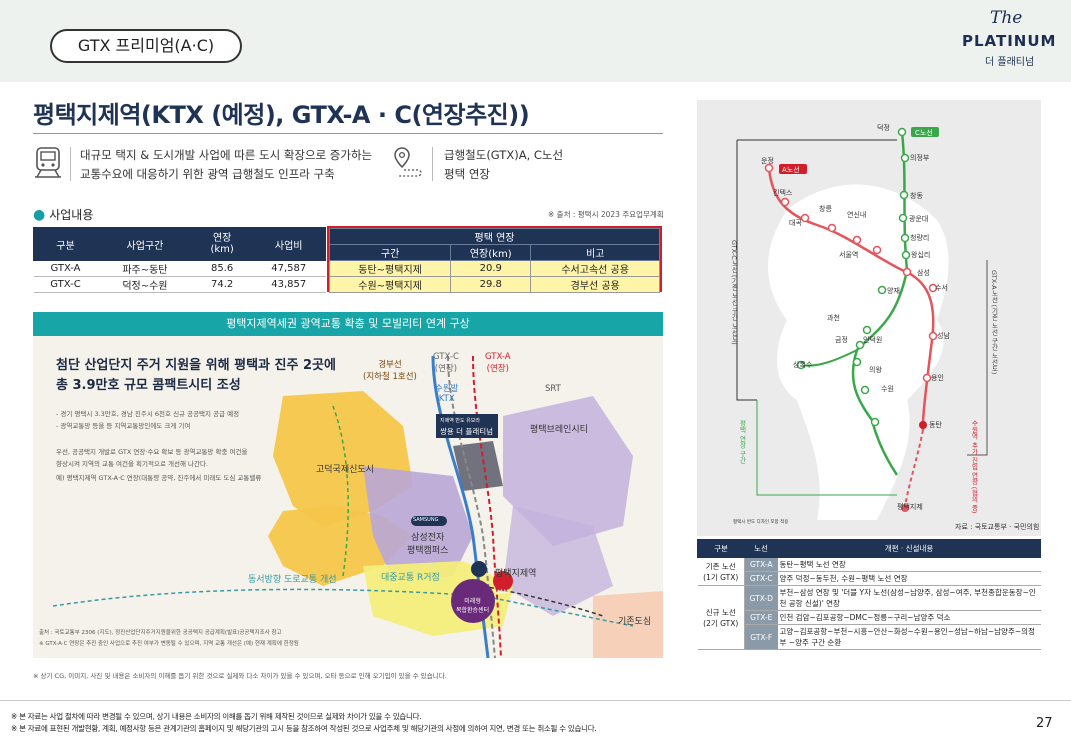  What do you see at coordinates (63, 215) in the screenshot?
I see `section-label: ● 사업내용` at bounding box center [63, 215].